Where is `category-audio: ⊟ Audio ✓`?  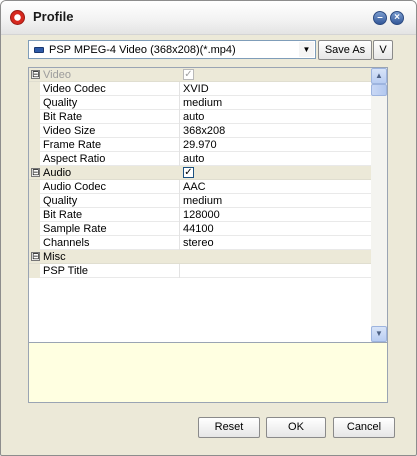 category-audio: ⊟ Audio ✓ is located at coordinates (200, 173).